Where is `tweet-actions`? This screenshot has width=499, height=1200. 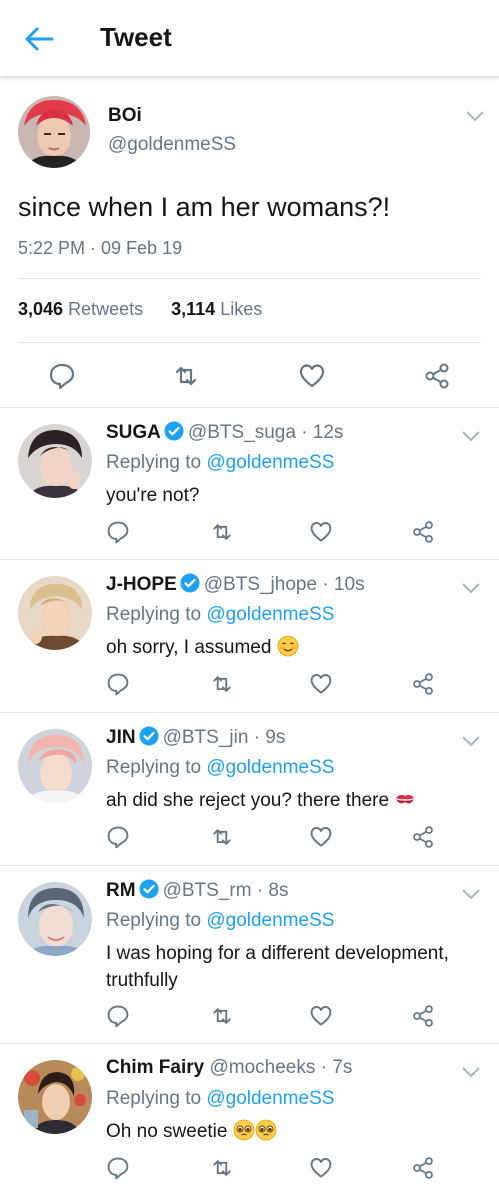 tweet-actions is located at coordinates (249, 376).